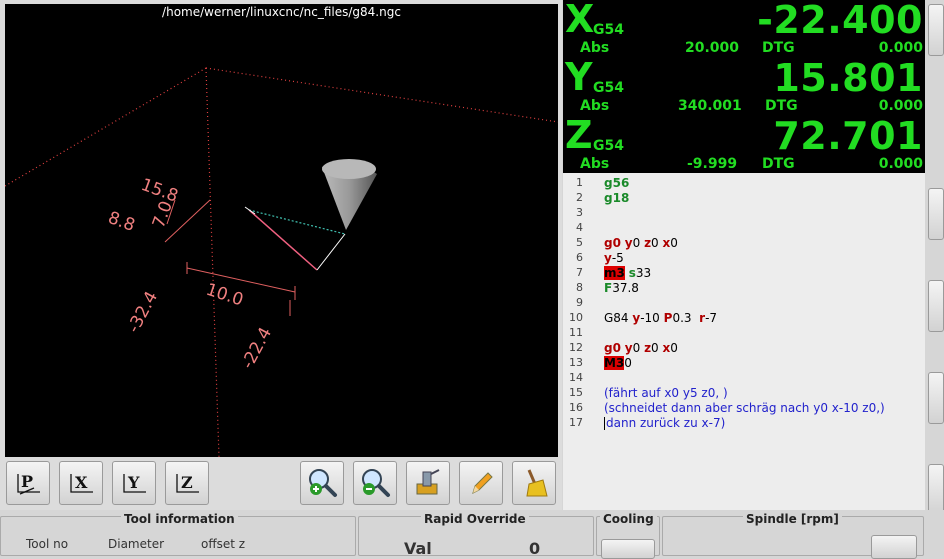 The height and width of the screenshot is (559, 944). Describe the element at coordinates (744, 423) in the screenshot. I see `editor-line: 17 dann zurück zu x-7)` at that location.